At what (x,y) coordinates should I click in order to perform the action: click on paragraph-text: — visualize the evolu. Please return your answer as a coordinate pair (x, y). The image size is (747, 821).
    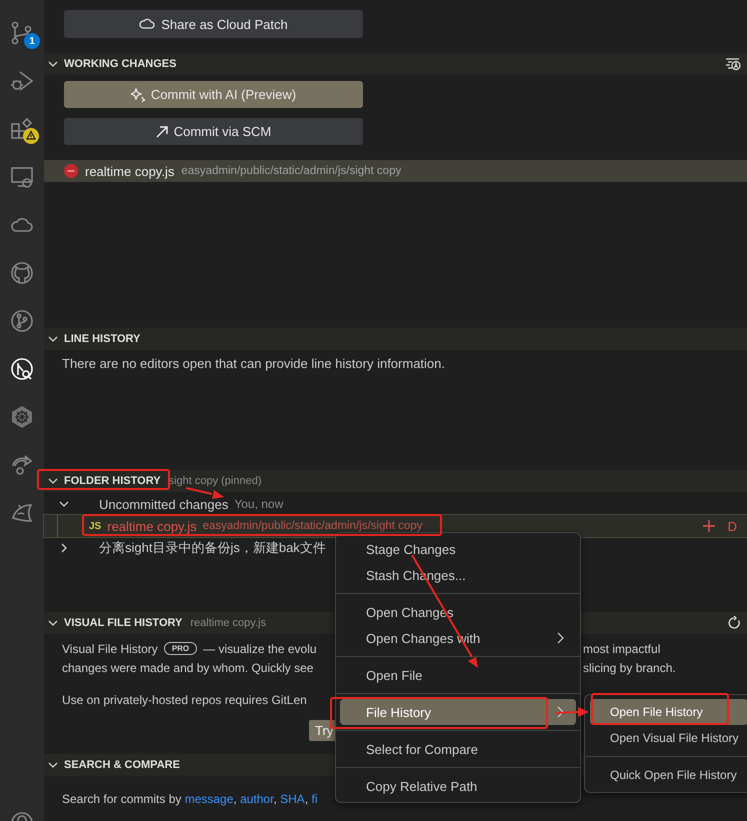
    Looking at the image, I should click on (260, 649).